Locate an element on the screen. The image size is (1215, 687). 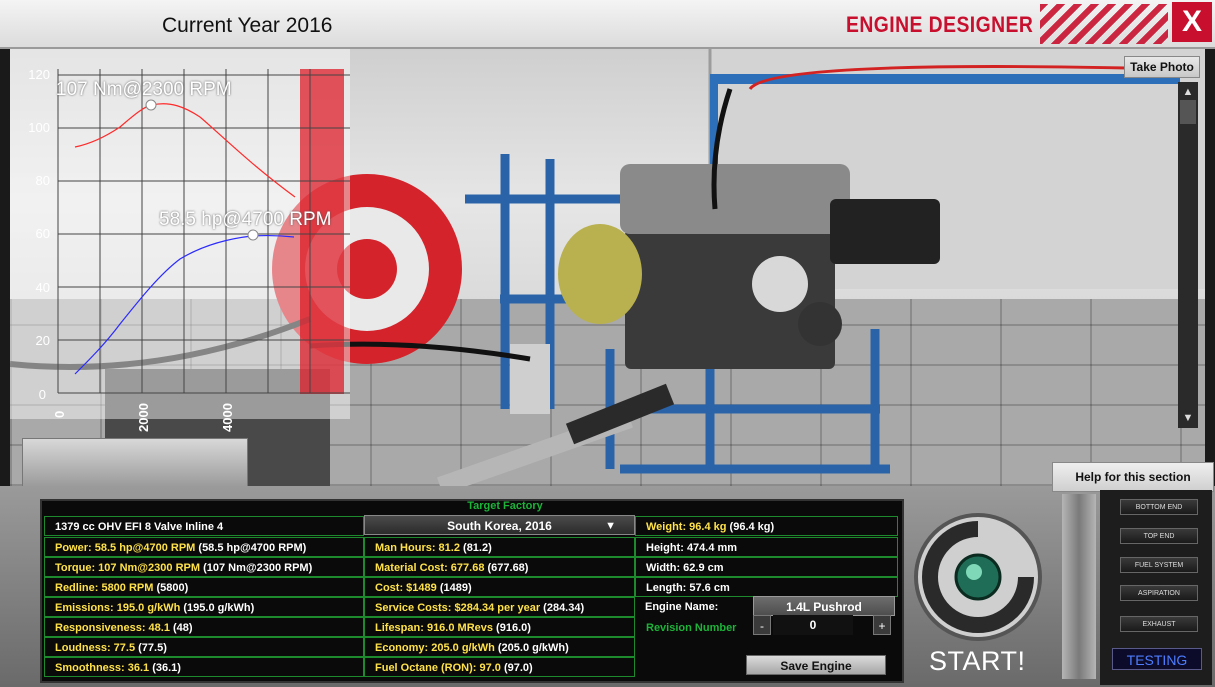
chevron-down-icon: ▼ is located at coordinates (610, 526).